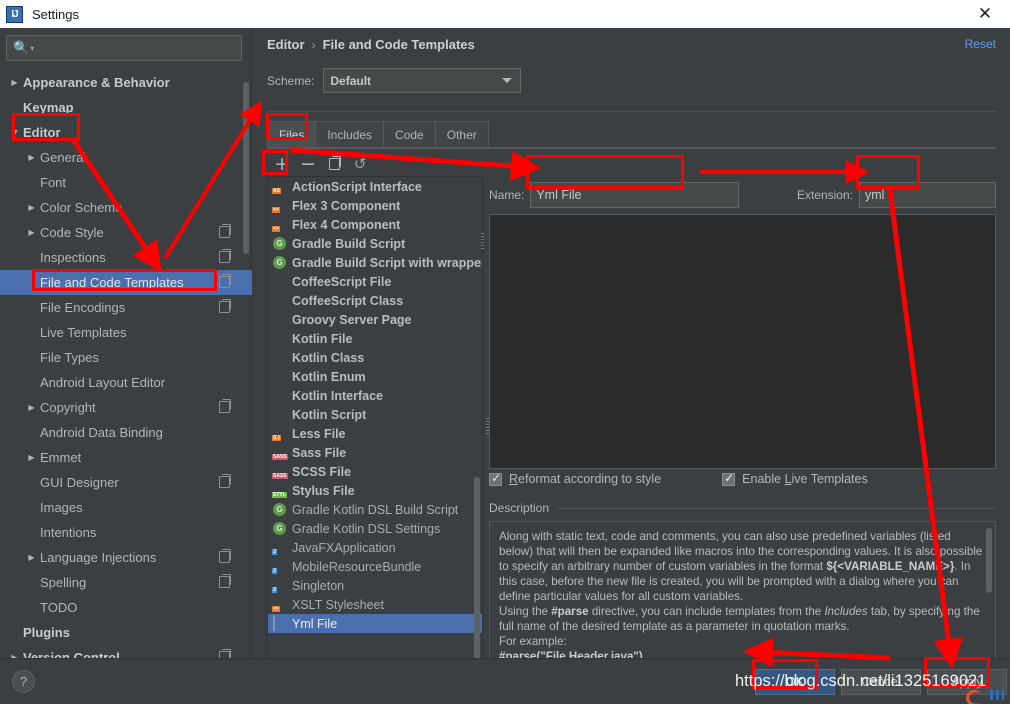 The height and width of the screenshot is (704, 1010). What do you see at coordinates (126, 407) in the screenshot?
I see `sidebar-item-copyright: ▶ Copyright` at bounding box center [126, 407].